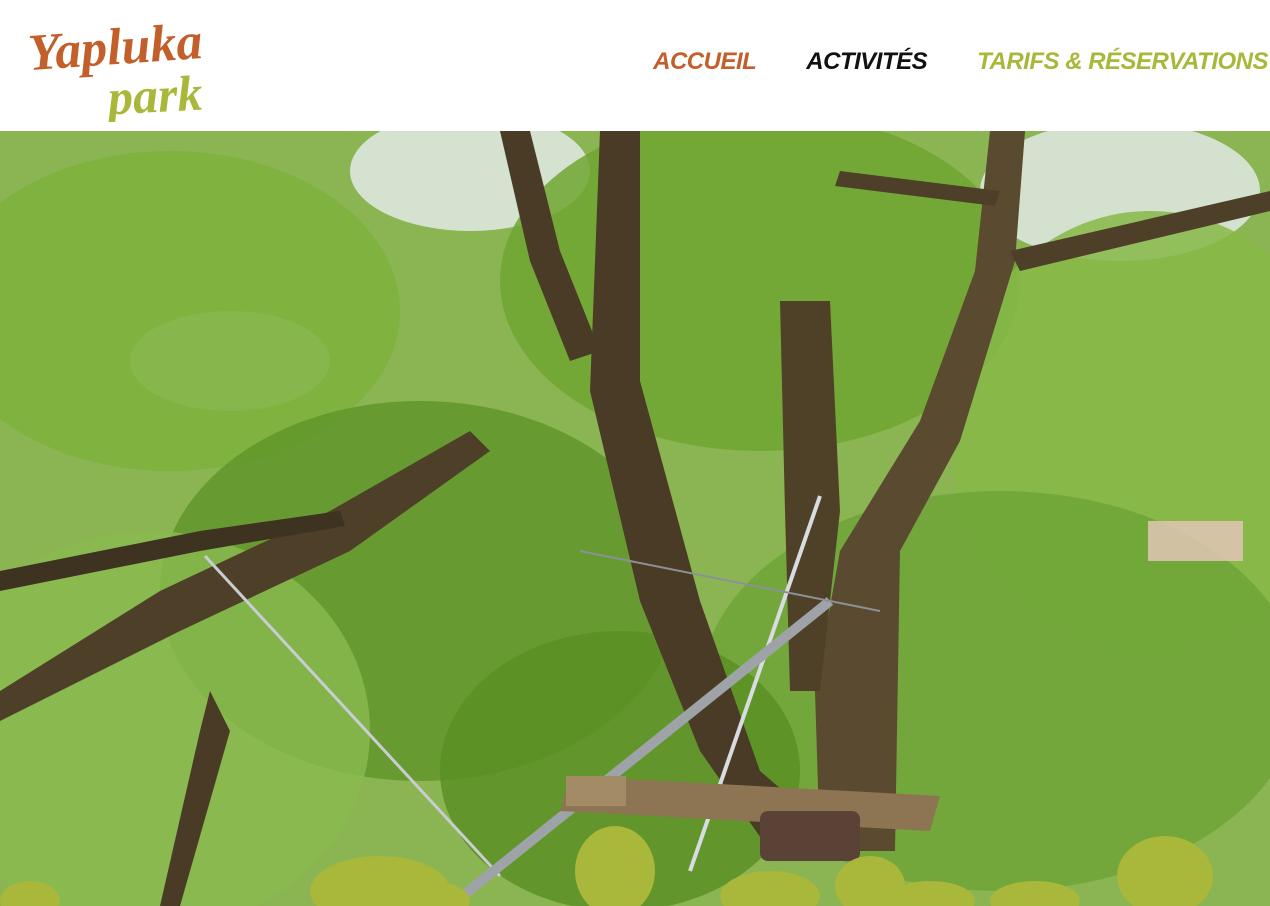  Describe the element at coordinates (1122, 62) in the screenshot. I see `nav-tarifs-reservations: TARIFS & RÉSERVATIONS` at that location.